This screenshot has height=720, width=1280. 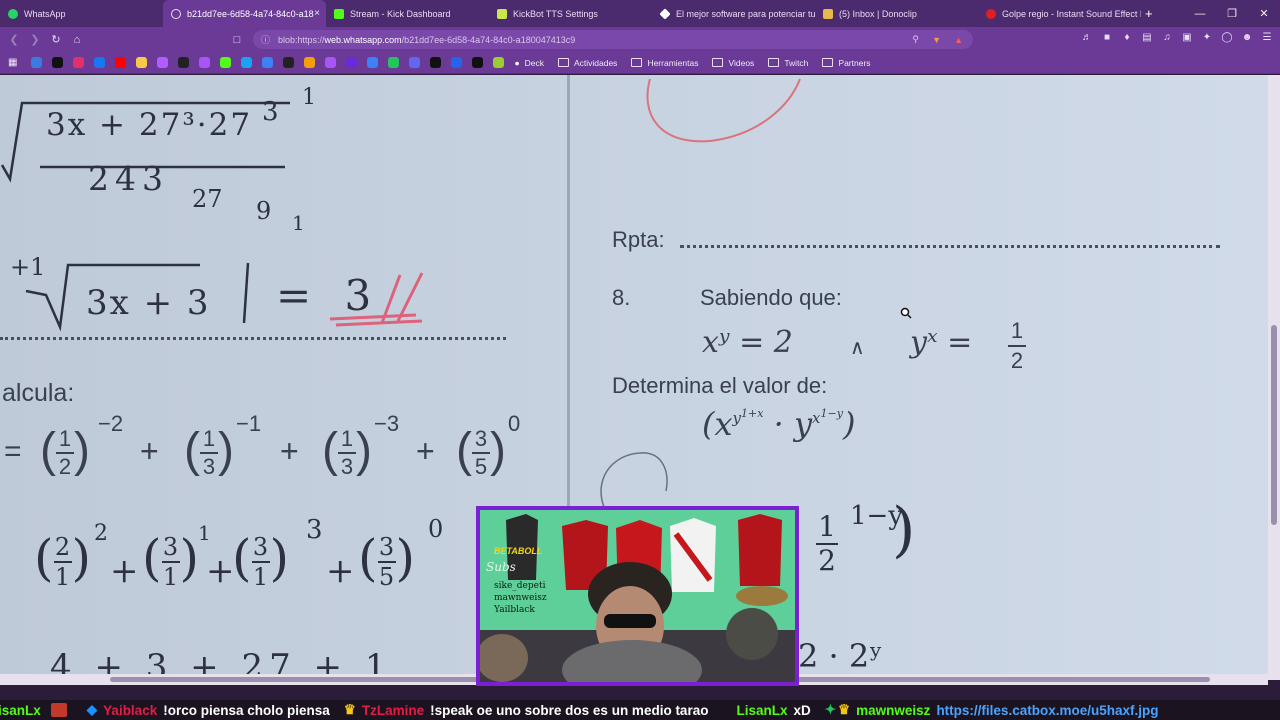 I want to click on tab-donoclip: (5) Inbox | Donoclip, so click(x=896, y=13).